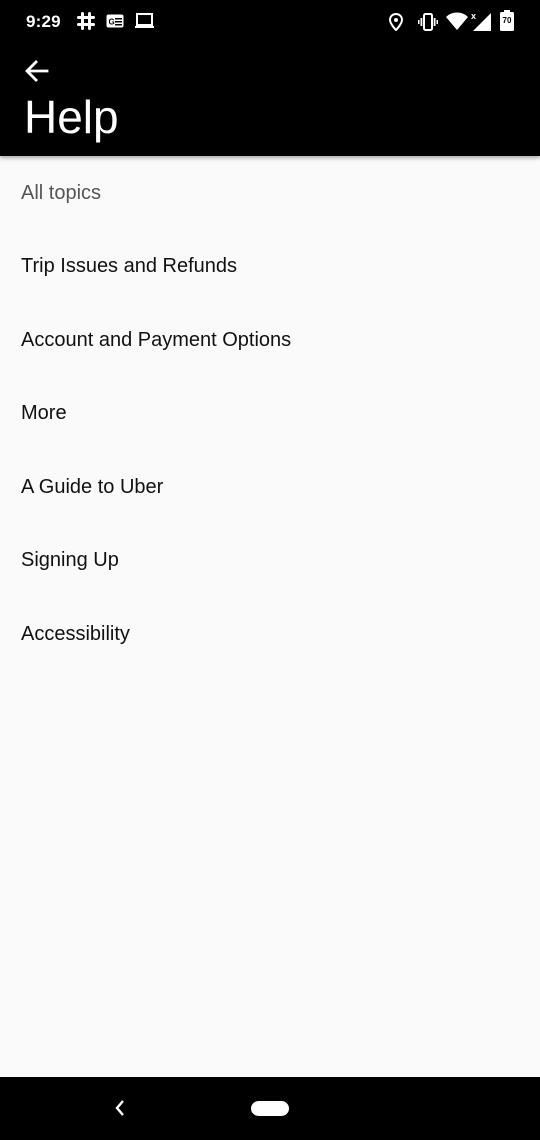 The image size is (540, 1140). Describe the element at coordinates (86, 23) in the screenshot. I see `slack-icon` at that location.